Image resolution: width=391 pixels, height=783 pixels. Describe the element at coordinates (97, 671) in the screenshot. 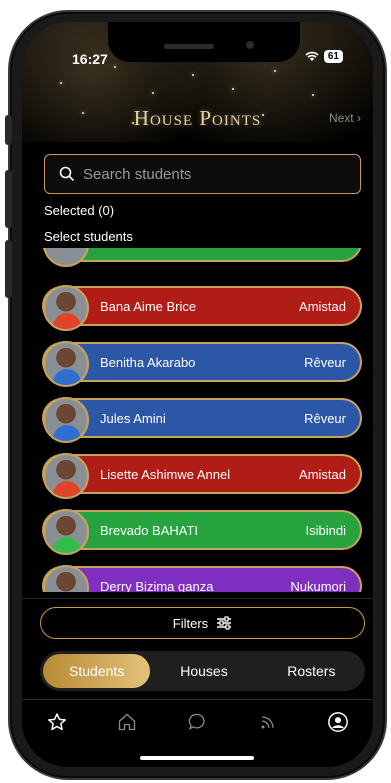

I see `tab-students: Students` at that location.